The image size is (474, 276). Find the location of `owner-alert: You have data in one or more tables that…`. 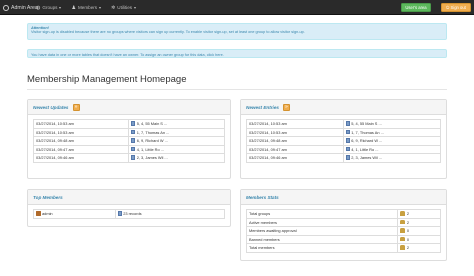

owner-alert: You have data in one or more tables that… is located at coordinates (237, 53).